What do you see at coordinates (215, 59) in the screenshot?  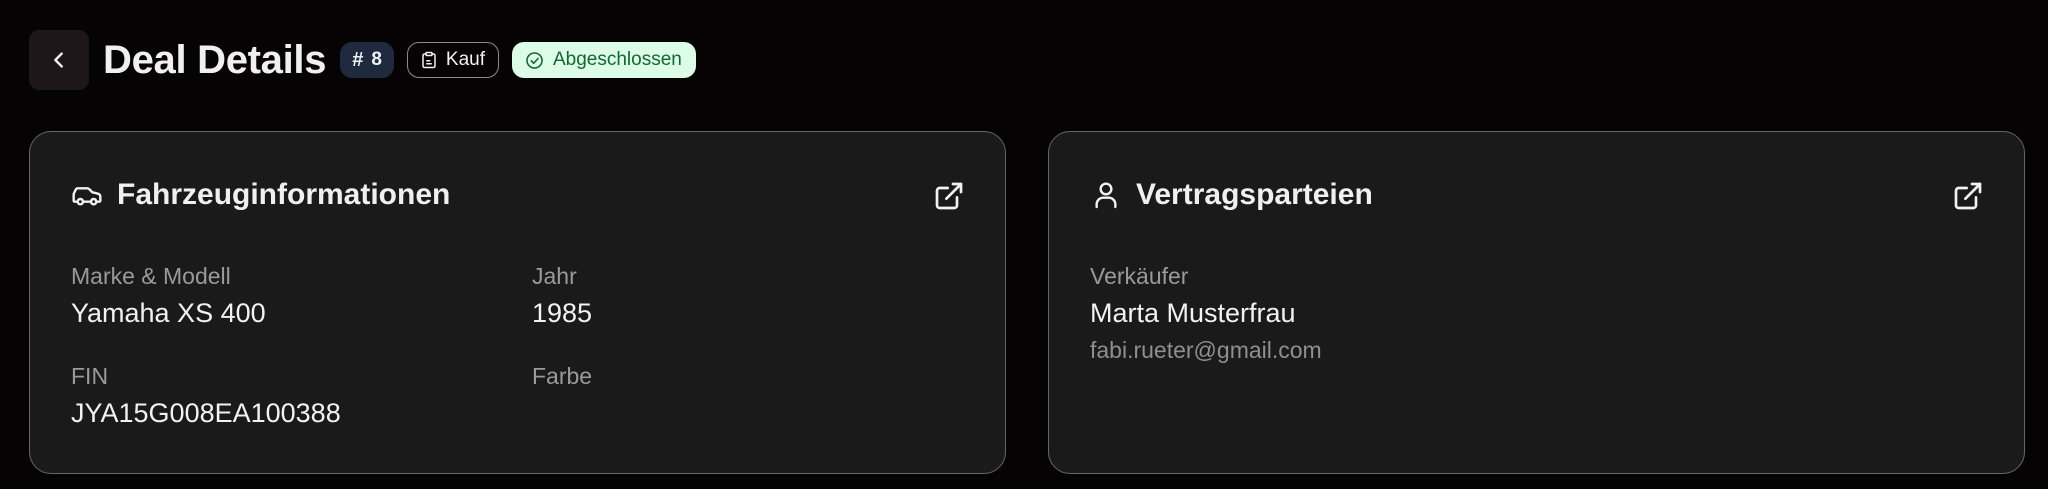 I see `page-title: Deal Details` at bounding box center [215, 59].